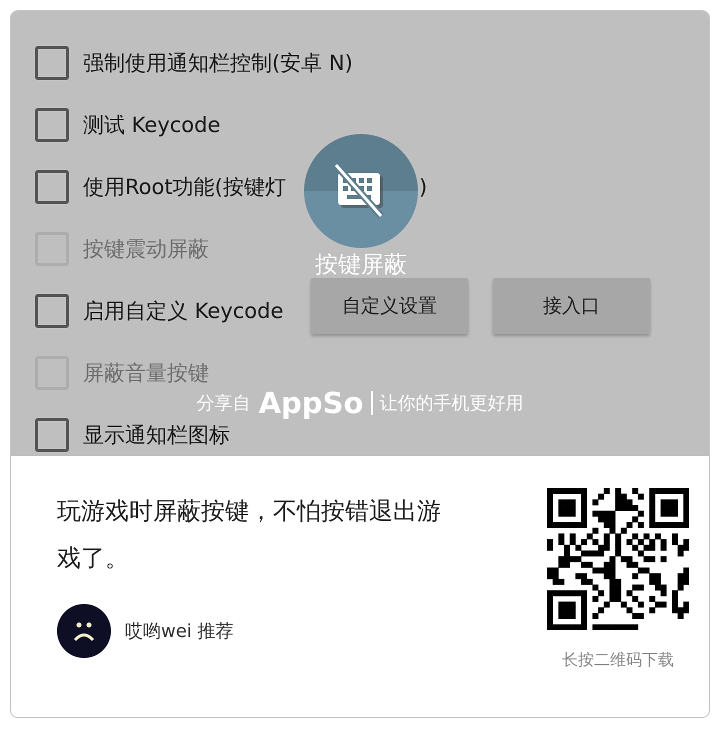 The width and height of the screenshot is (720, 730). What do you see at coordinates (447, 403) in the screenshot?
I see `slogan: 让你的手机更好用` at bounding box center [447, 403].